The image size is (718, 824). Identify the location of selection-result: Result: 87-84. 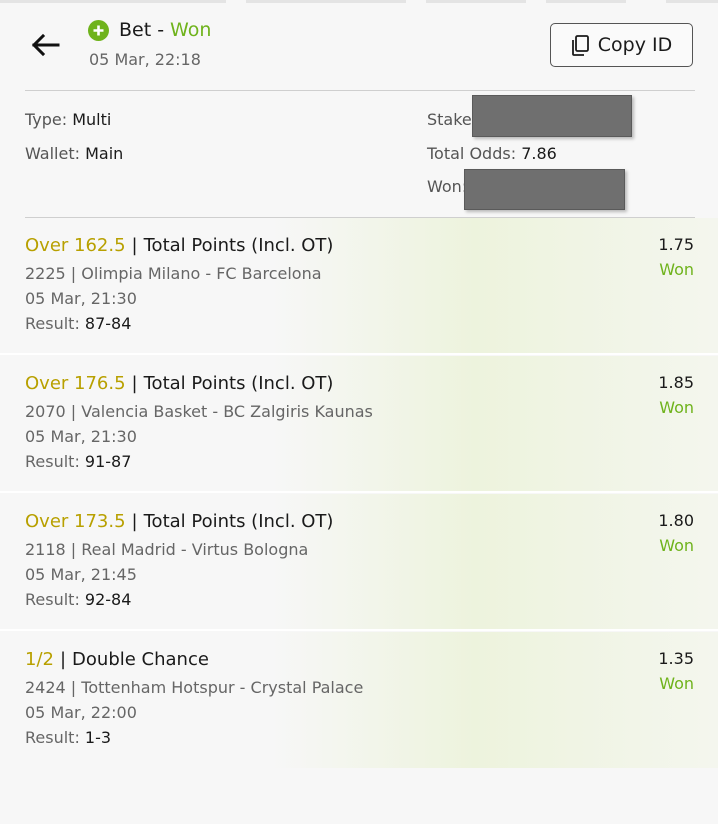
(78, 323).